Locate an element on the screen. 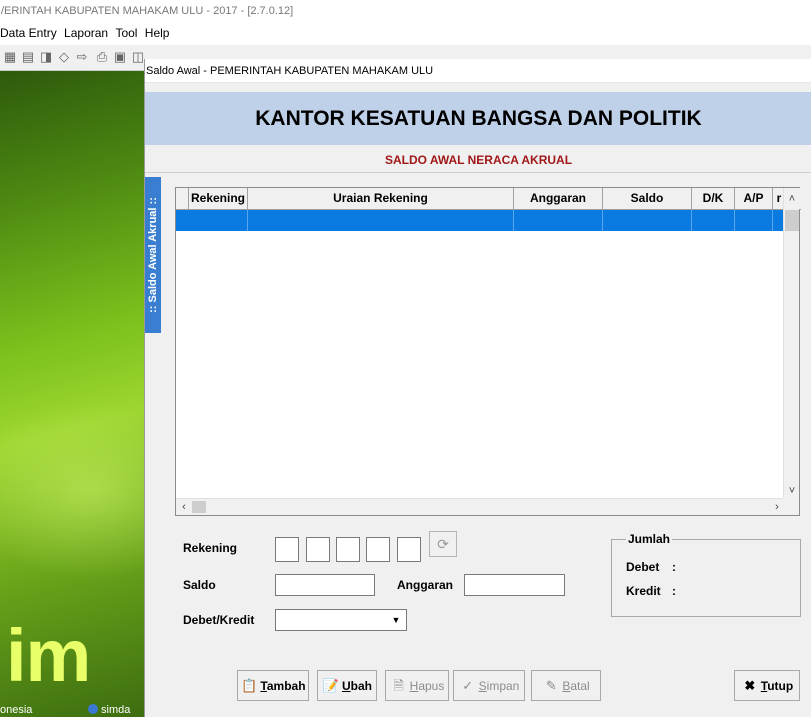 The width and height of the screenshot is (811, 717). rekening-label: Rekening is located at coordinates (210, 548).